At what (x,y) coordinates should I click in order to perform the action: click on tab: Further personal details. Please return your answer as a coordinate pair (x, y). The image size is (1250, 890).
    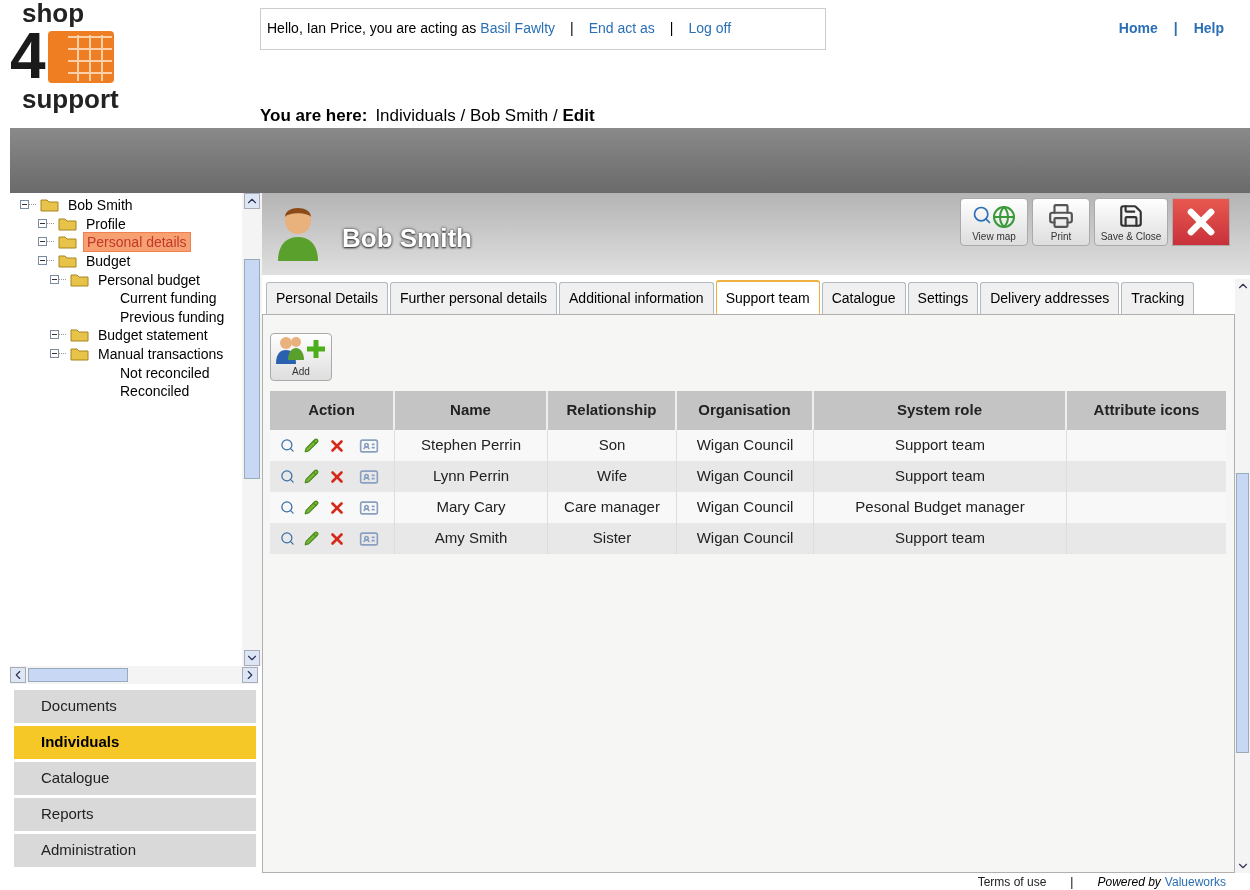
    Looking at the image, I should click on (473, 298).